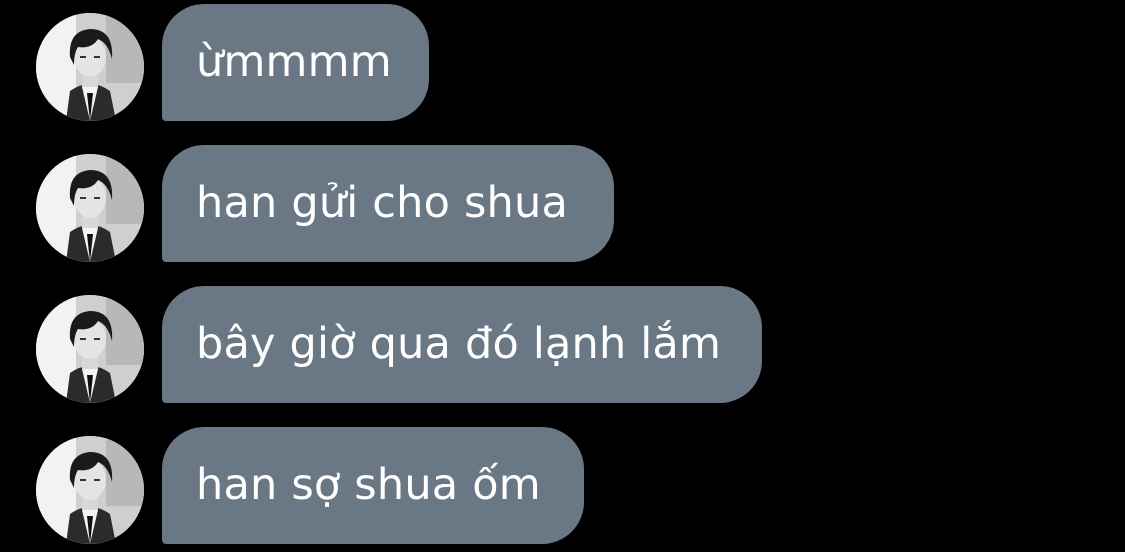 This screenshot has height=552, width=1125. What do you see at coordinates (382, 203) in the screenshot?
I see `message-text: han gửi cho shua` at bounding box center [382, 203].